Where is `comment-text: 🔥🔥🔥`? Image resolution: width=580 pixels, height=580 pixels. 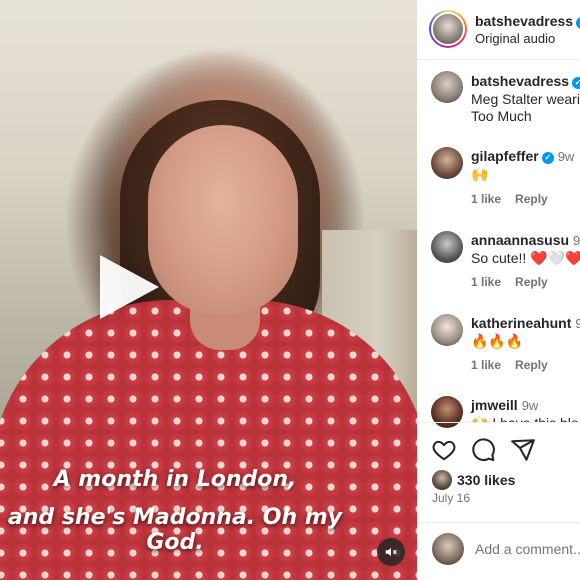 comment-text: 🔥🔥🔥 is located at coordinates (497, 341).